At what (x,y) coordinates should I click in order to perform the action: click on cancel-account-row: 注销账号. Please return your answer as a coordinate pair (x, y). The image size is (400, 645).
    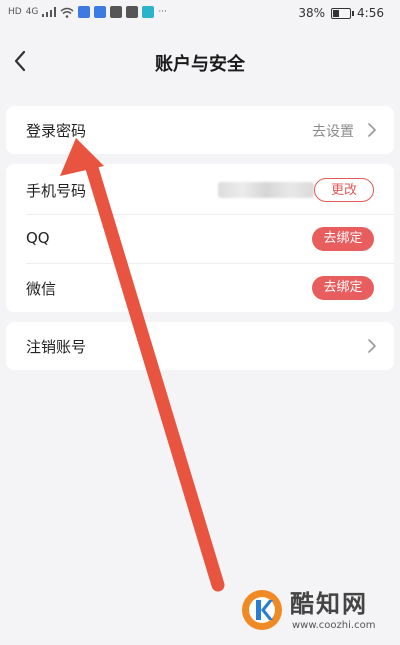
    Looking at the image, I should click on (200, 346).